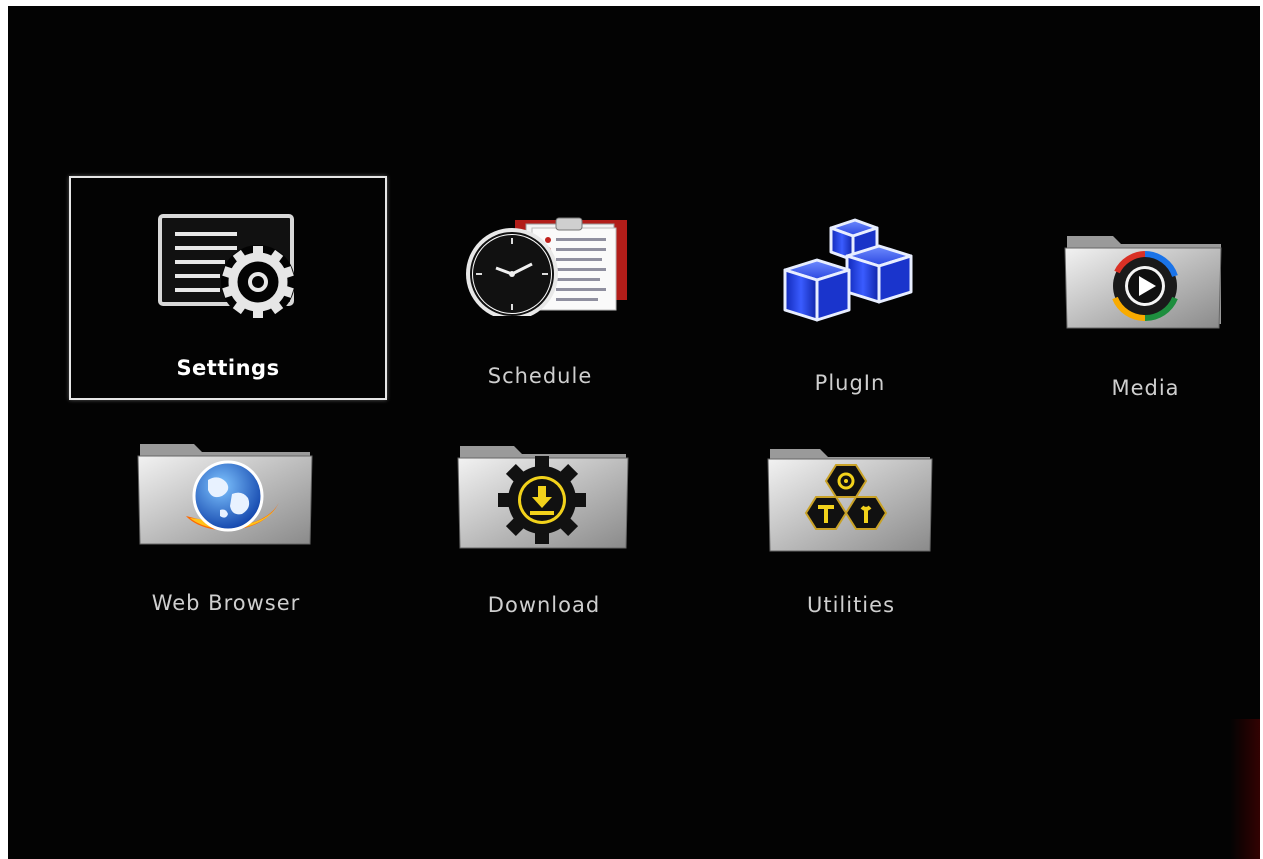  I want to click on menu-item-label: PlugIn, so click(850, 383).